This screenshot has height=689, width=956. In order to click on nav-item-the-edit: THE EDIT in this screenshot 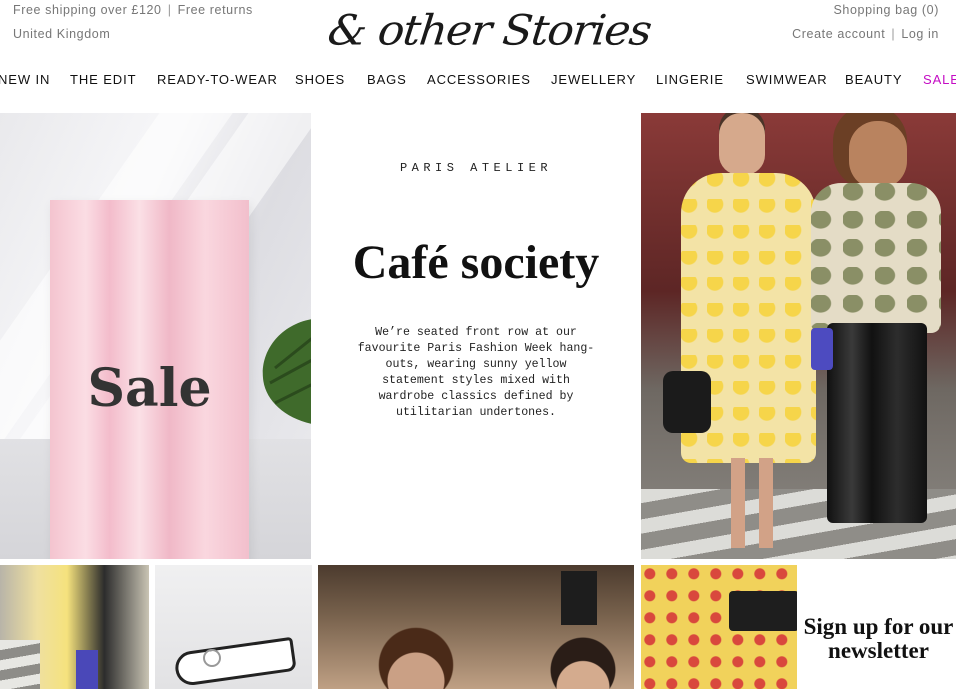, I will do `click(103, 79)`.